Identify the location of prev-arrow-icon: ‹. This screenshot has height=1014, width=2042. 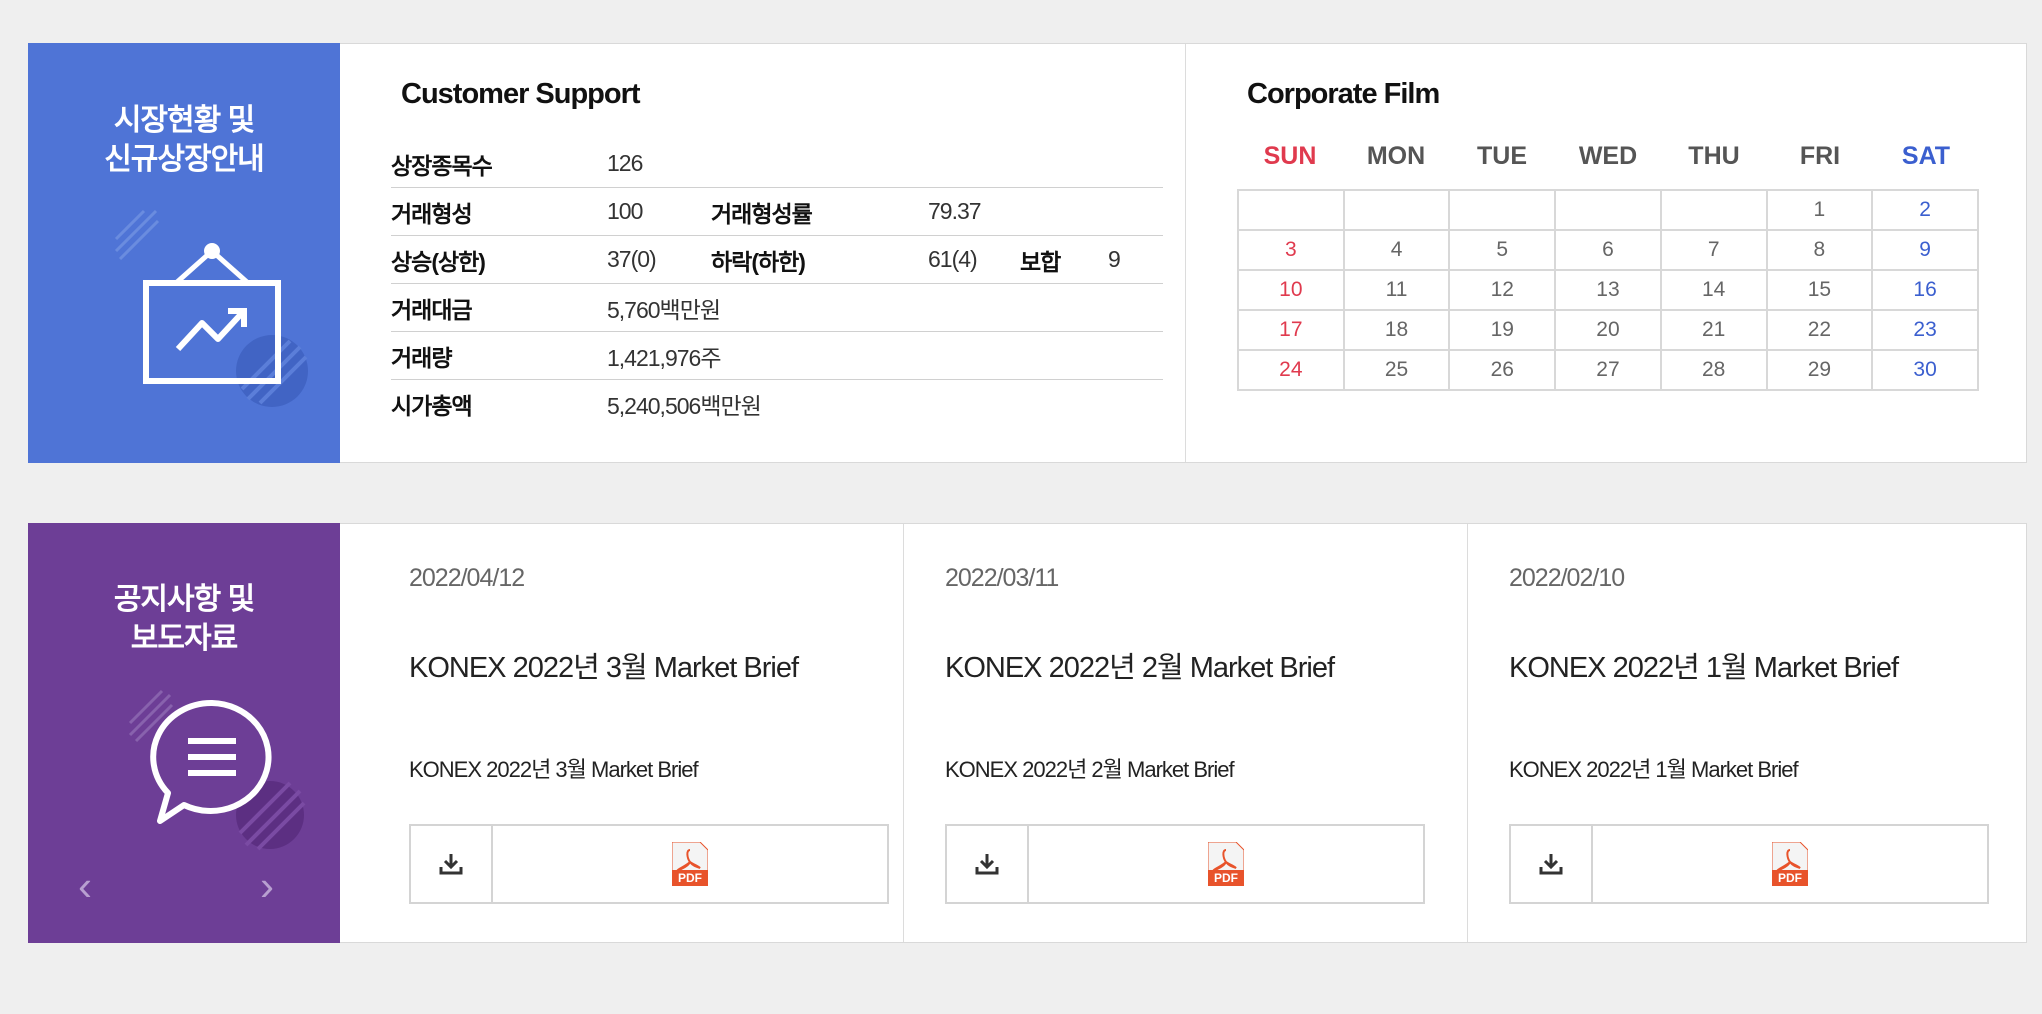
(85, 886).